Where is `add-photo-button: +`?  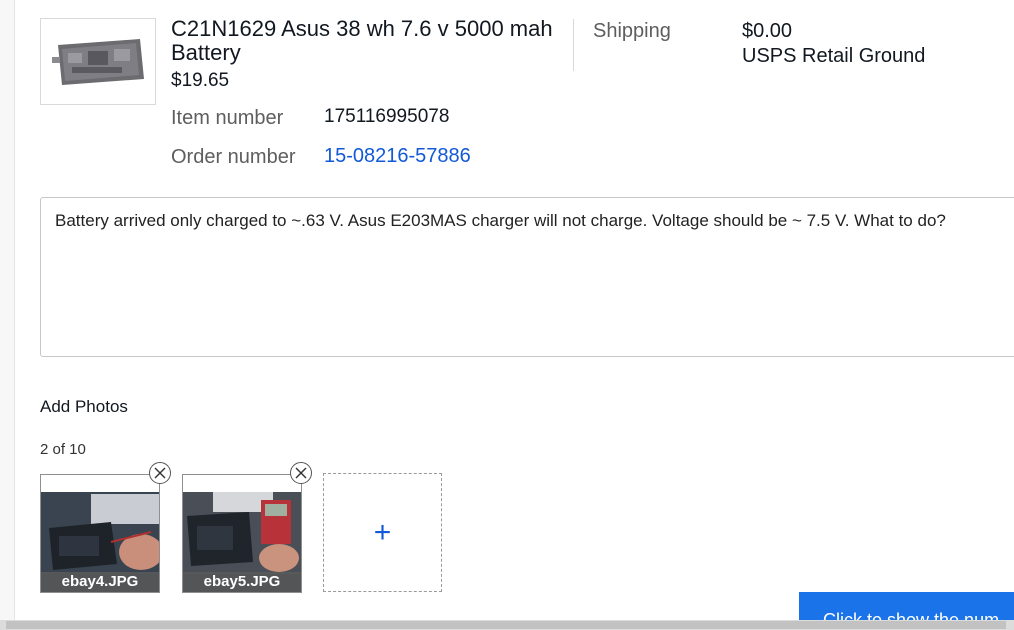
add-photo-button: + is located at coordinates (382, 532).